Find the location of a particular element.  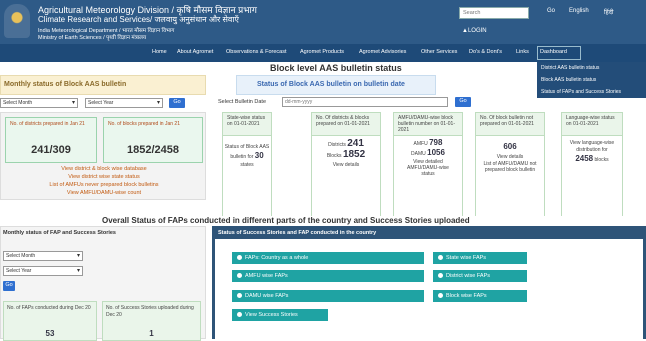

districts-prepared-label: No. of districts prepared in Jan 21 is located at coordinates (47, 124).